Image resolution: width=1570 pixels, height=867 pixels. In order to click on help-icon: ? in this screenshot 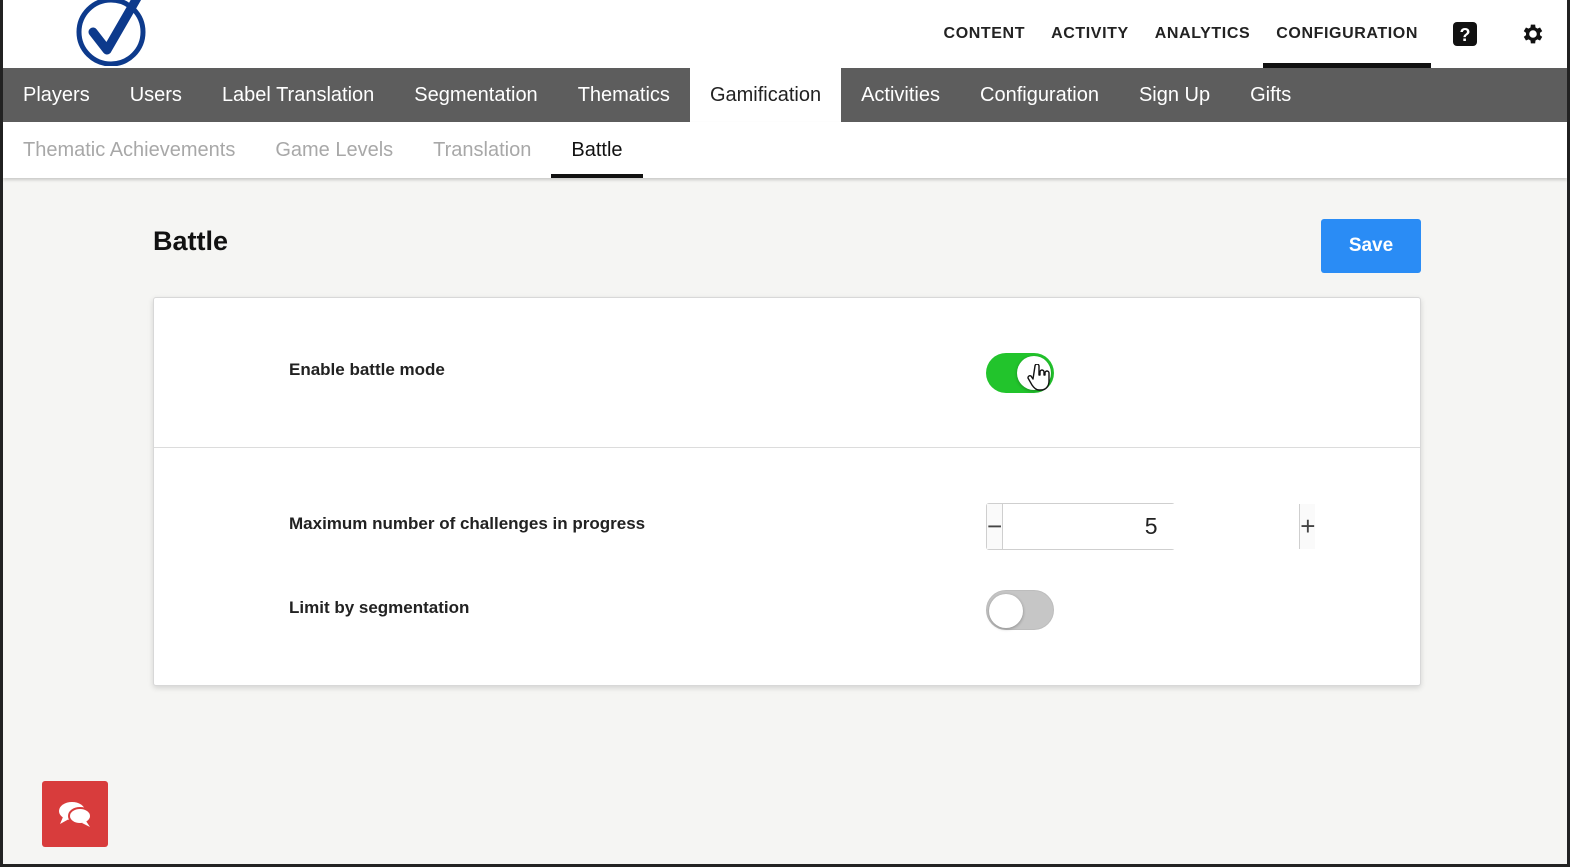, I will do `click(1465, 34)`.